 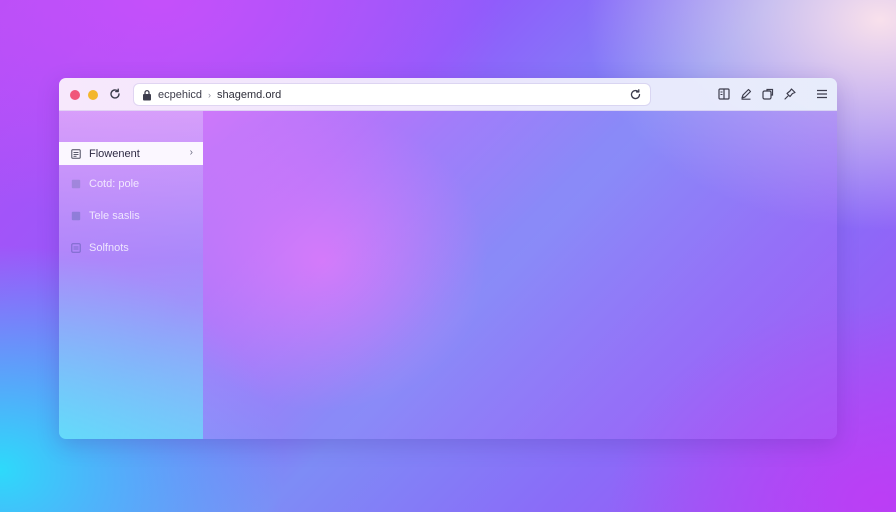 What do you see at coordinates (109, 247) in the screenshot?
I see `sidebar-item-label: Solfnots` at bounding box center [109, 247].